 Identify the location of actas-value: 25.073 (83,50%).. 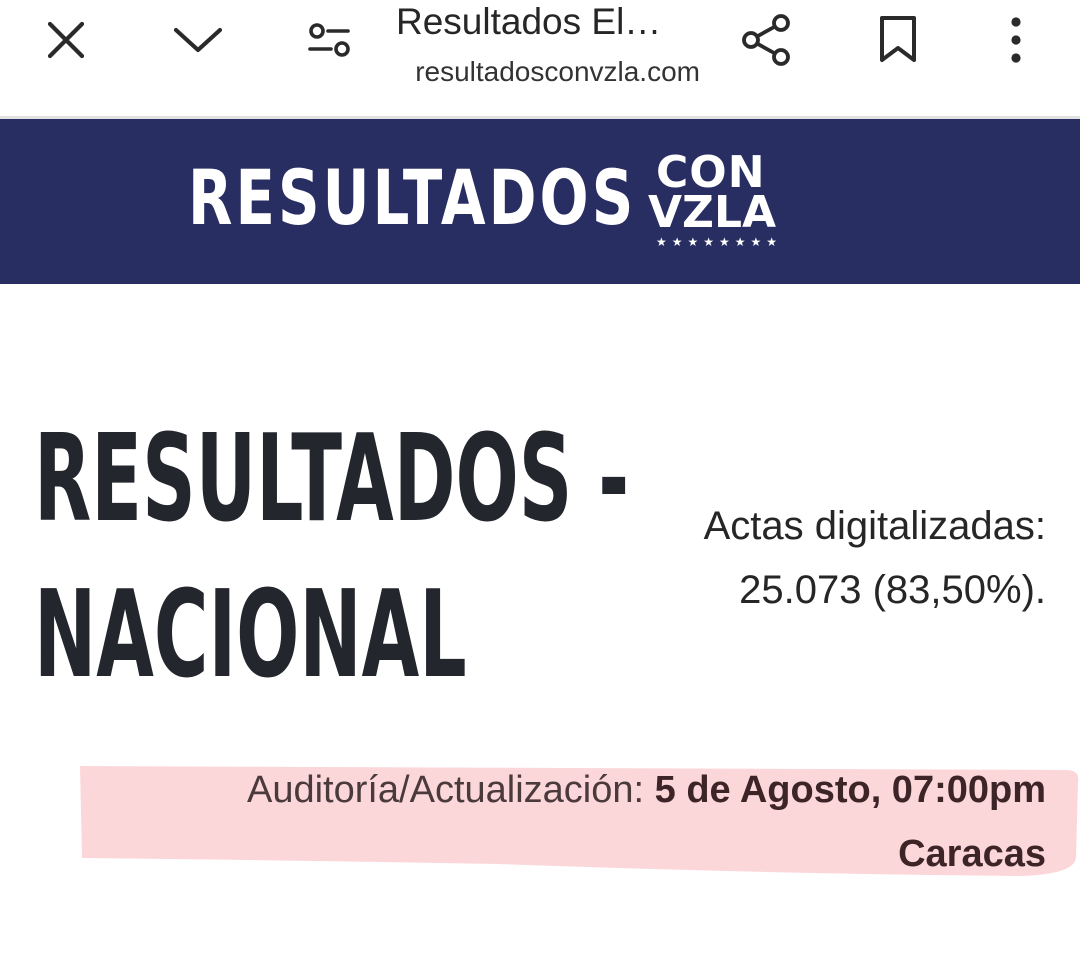
(892, 590).